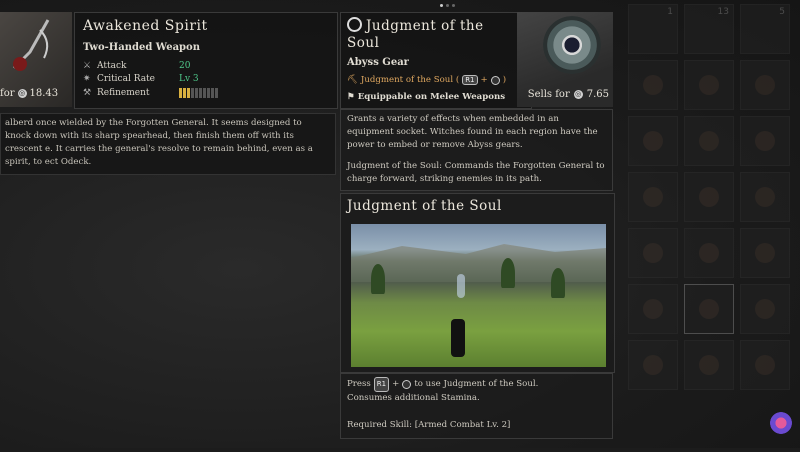  Describe the element at coordinates (415, 34) in the screenshot. I see `gear-title-text: Judgment of the Soul` at that location.